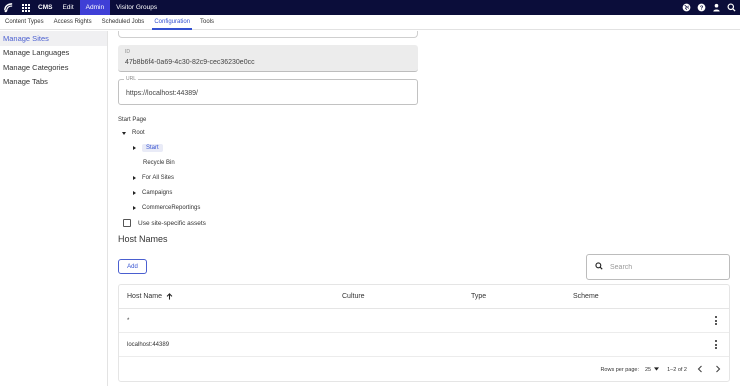  Describe the element at coordinates (207, 22) in the screenshot. I see `tab-tools: Tools` at that location.